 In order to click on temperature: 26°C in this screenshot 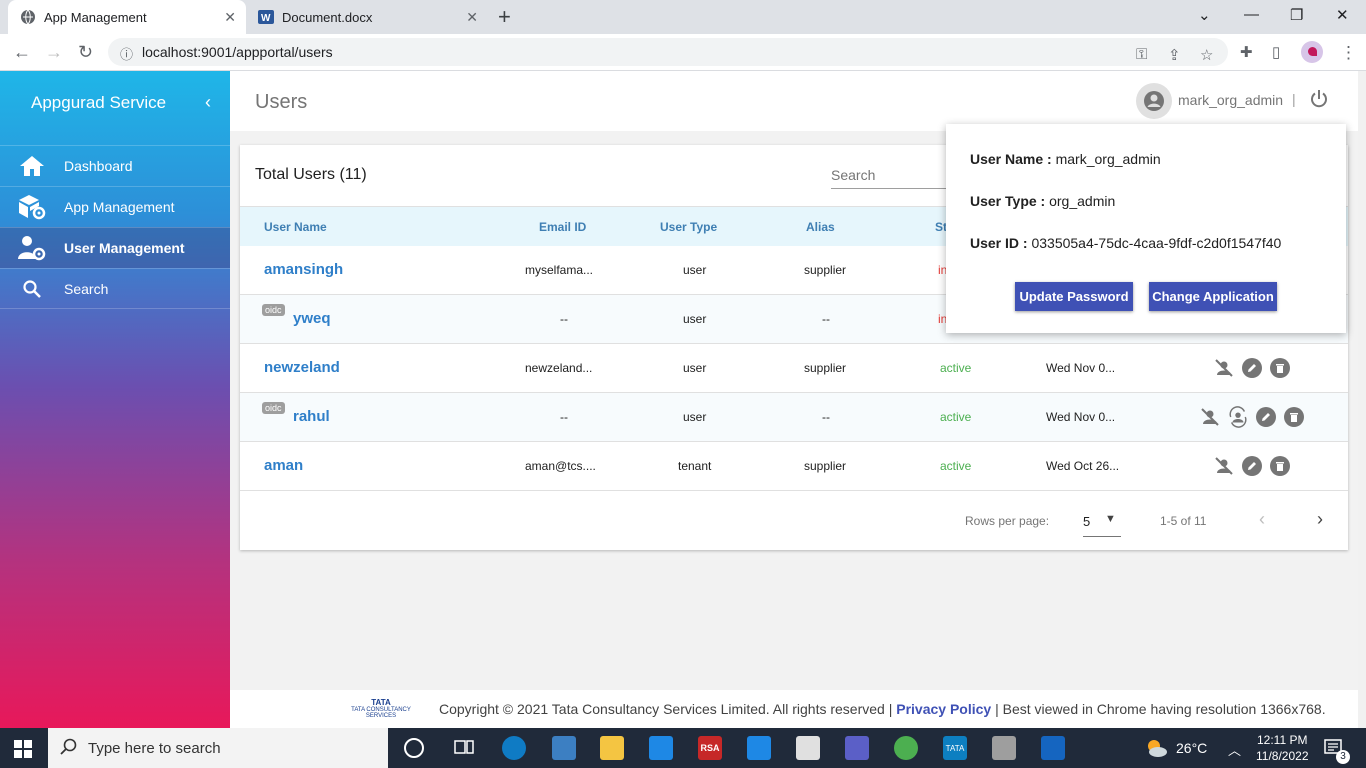, I will do `click(1192, 748)`.